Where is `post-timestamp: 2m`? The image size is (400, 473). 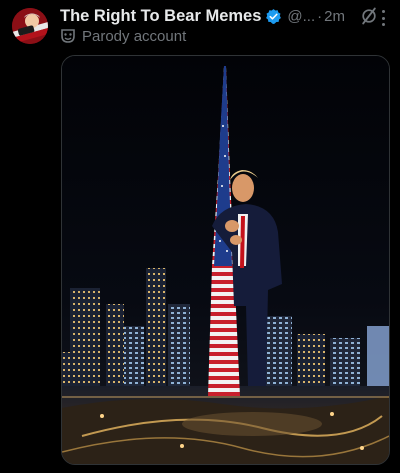
post-timestamp: 2m is located at coordinates (334, 16).